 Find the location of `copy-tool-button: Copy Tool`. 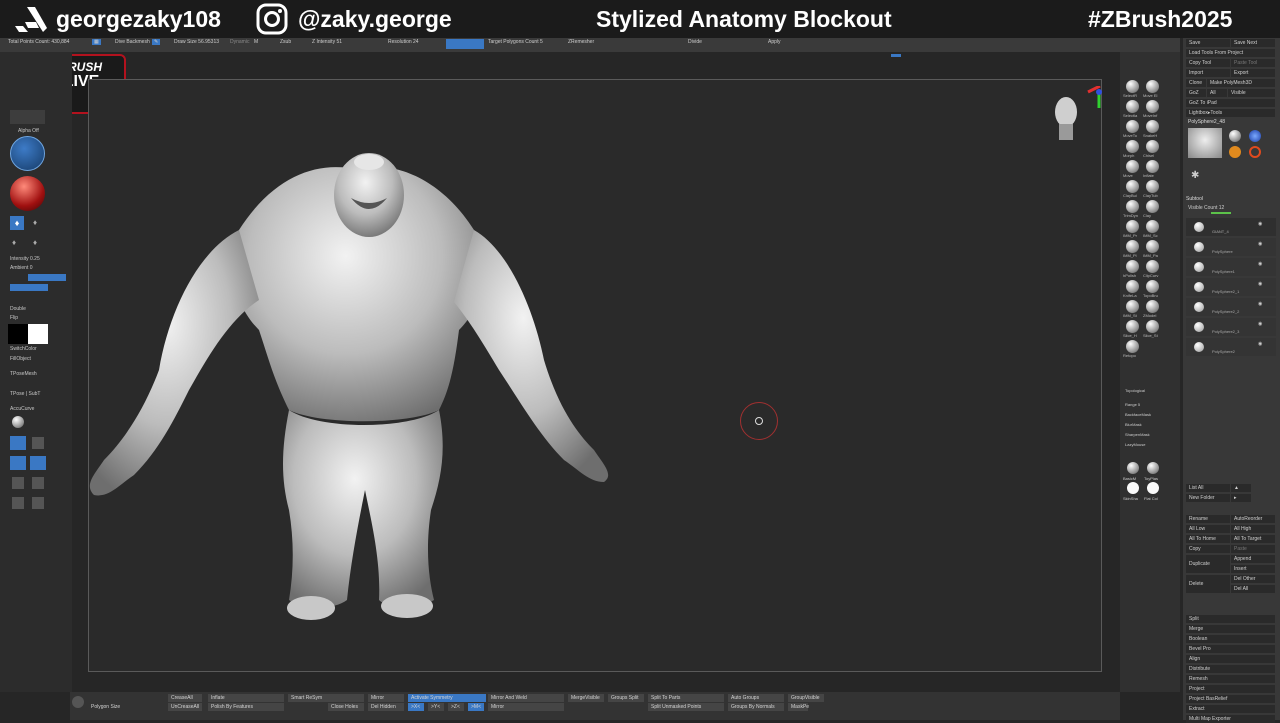

copy-tool-button: Copy Tool is located at coordinates (1208, 63).